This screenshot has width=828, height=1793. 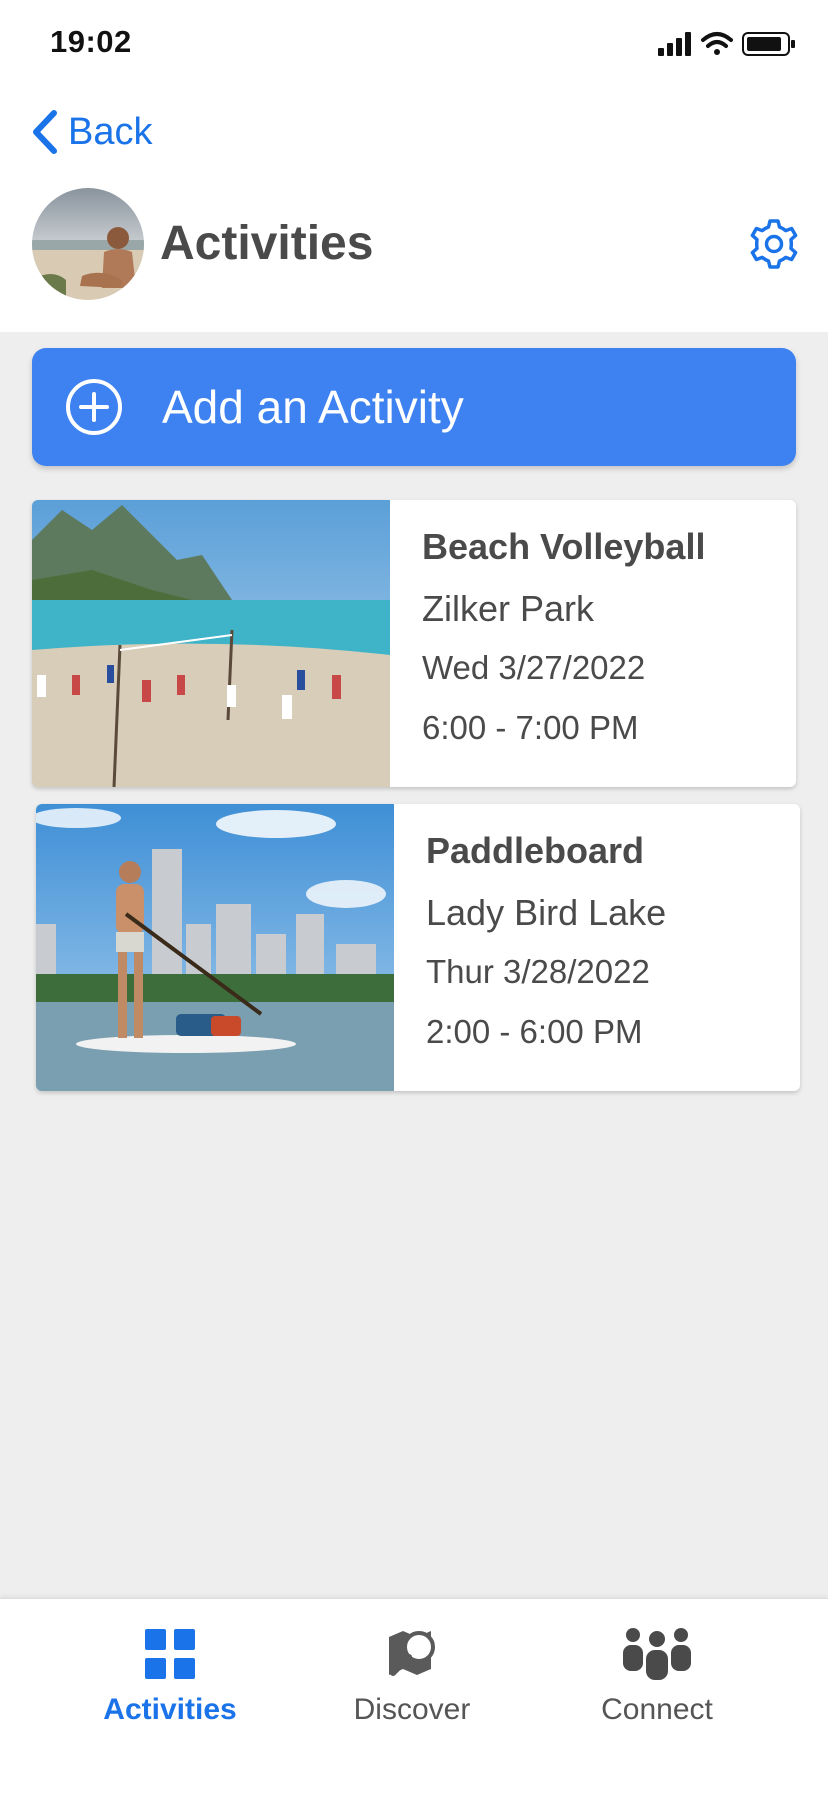 I want to click on add-activity-button: Add an Activity, so click(x=414, y=407).